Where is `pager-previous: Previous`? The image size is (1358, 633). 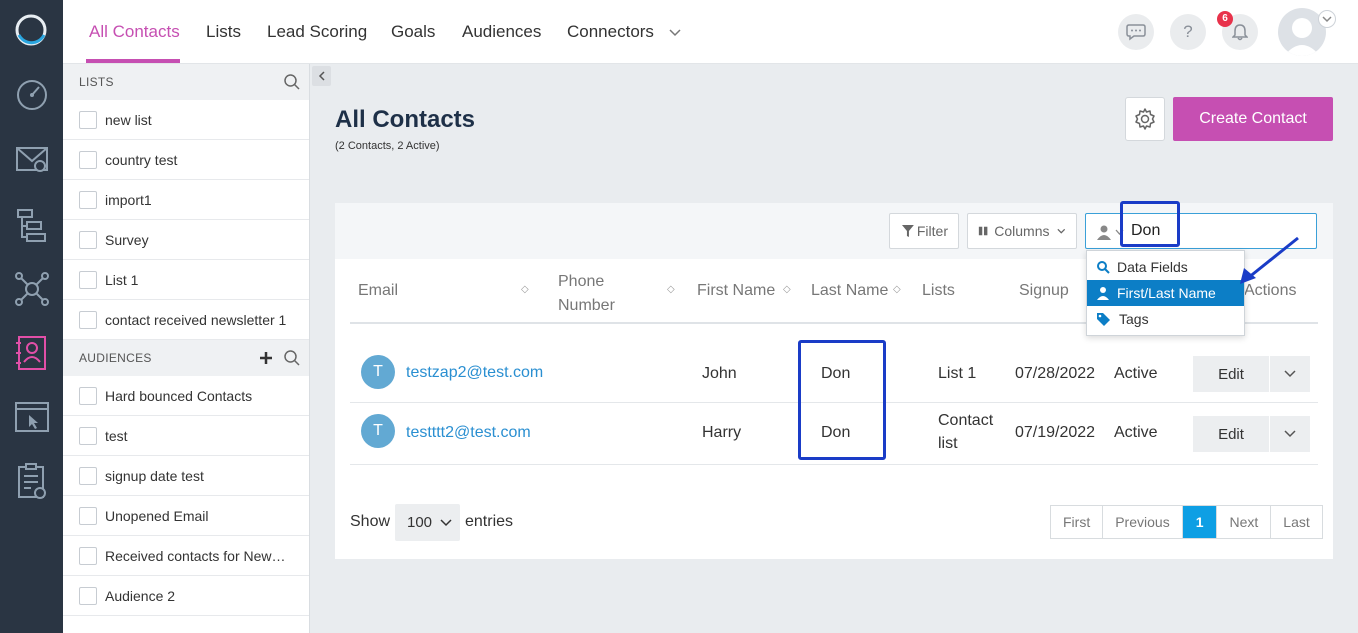 pager-previous: Previous is located at coordinates (1143, 522).